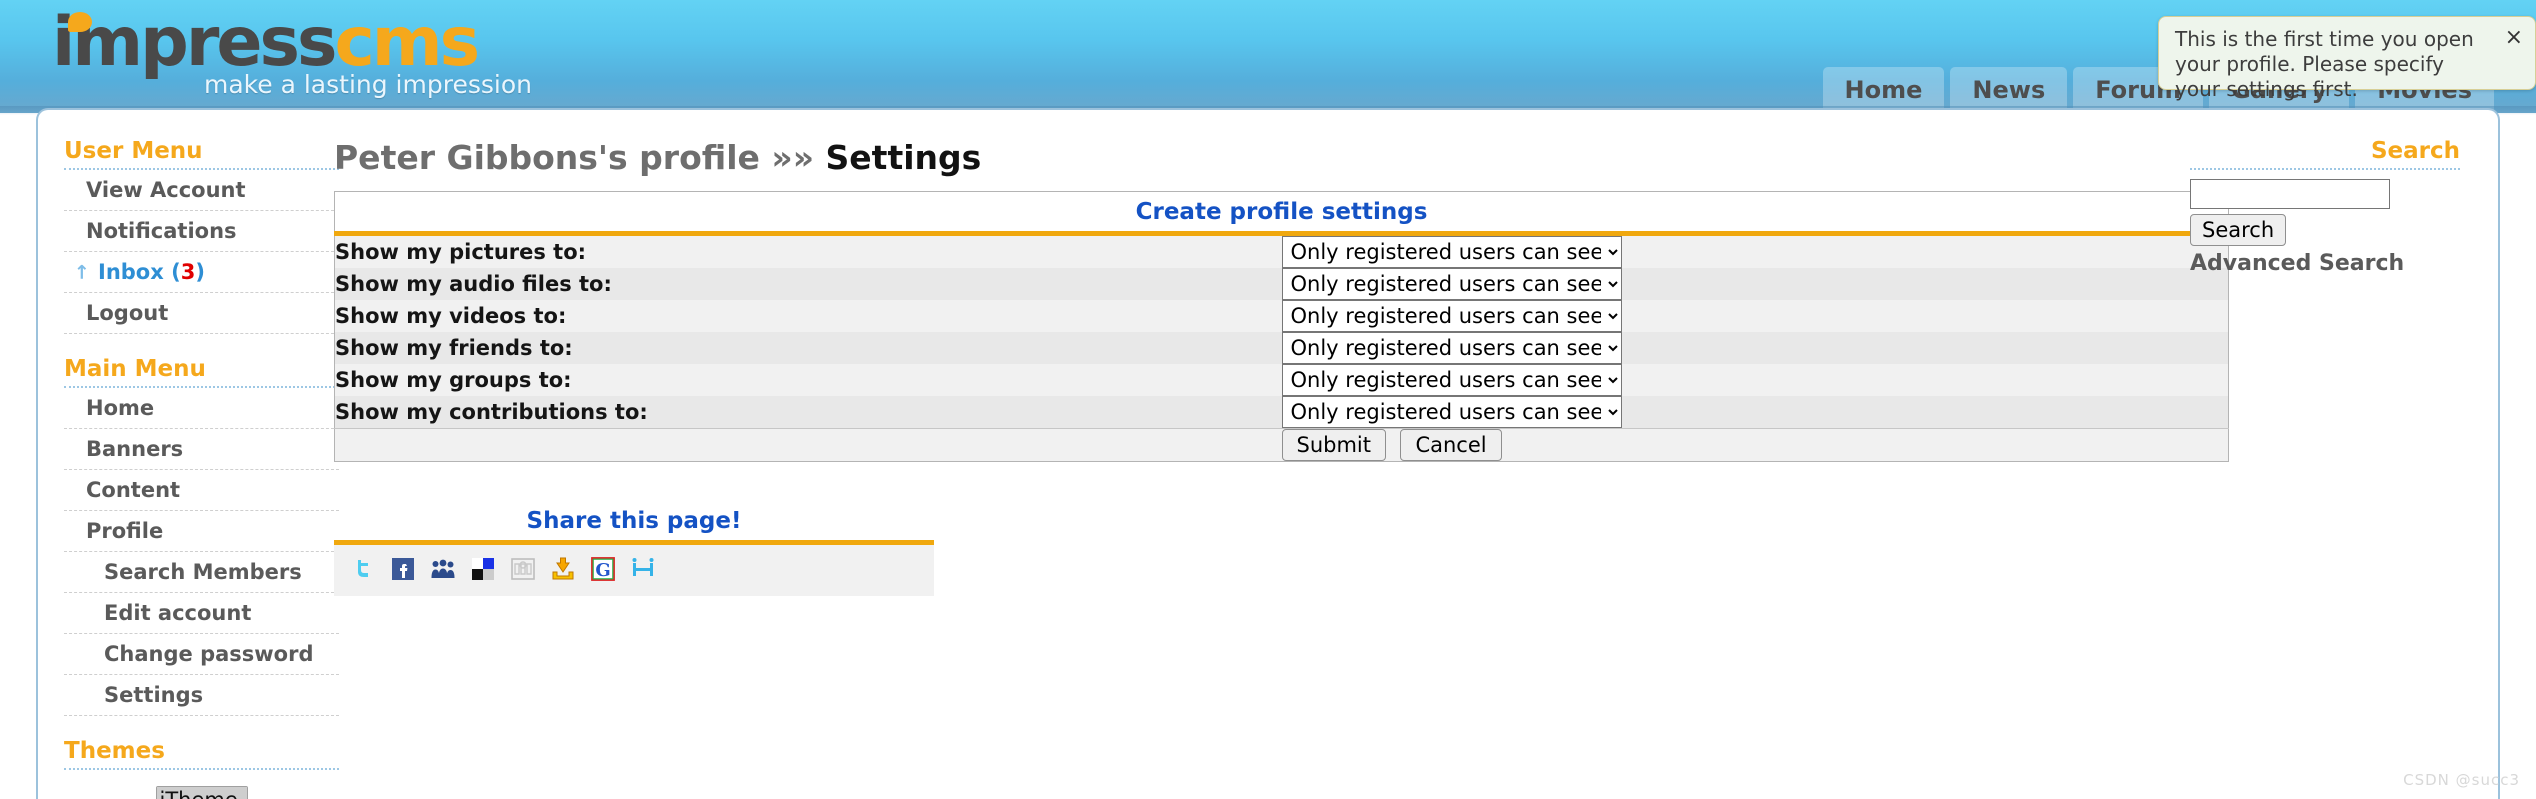  Describe the element at coordinates (80, 22) in the screenshot. I see `logo-dot-icon` at that location.